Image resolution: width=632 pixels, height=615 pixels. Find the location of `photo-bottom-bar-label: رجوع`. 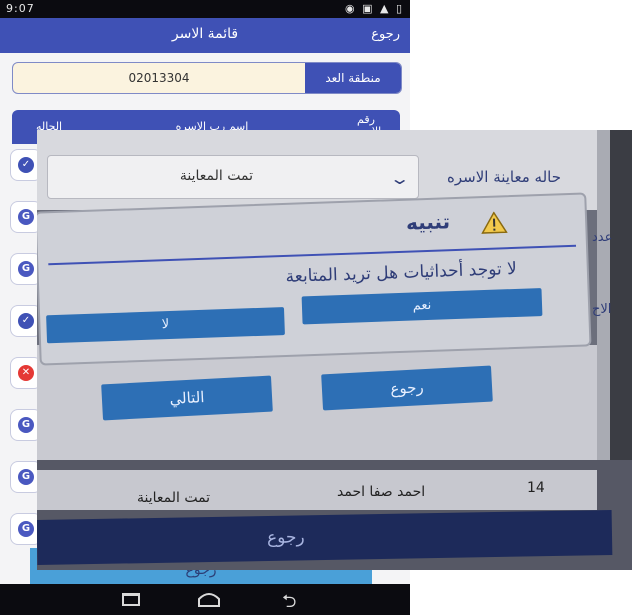

photo-bottom-bar-label: رجوع is located at coordinates (285, 538).